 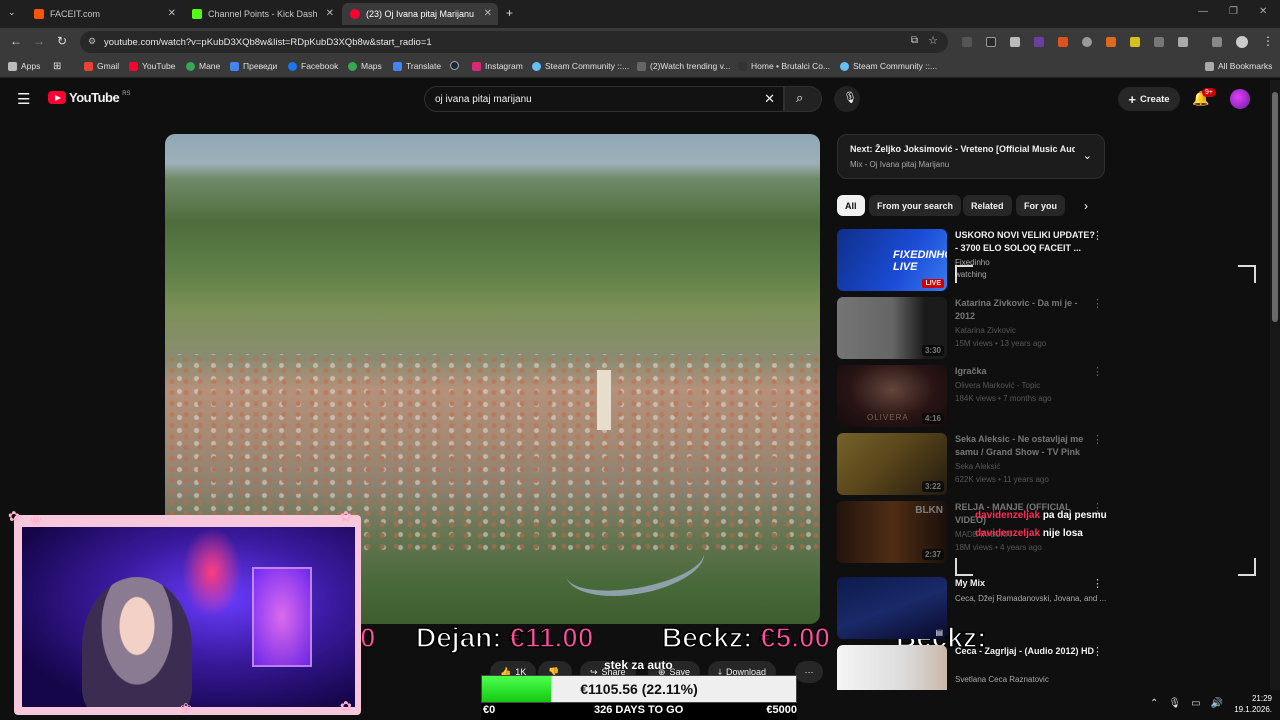 What do you see at coordinates (978, 466) in the screenshot?
I see `channel-name: Seka Aleksić` at bounding box center [978, 466].